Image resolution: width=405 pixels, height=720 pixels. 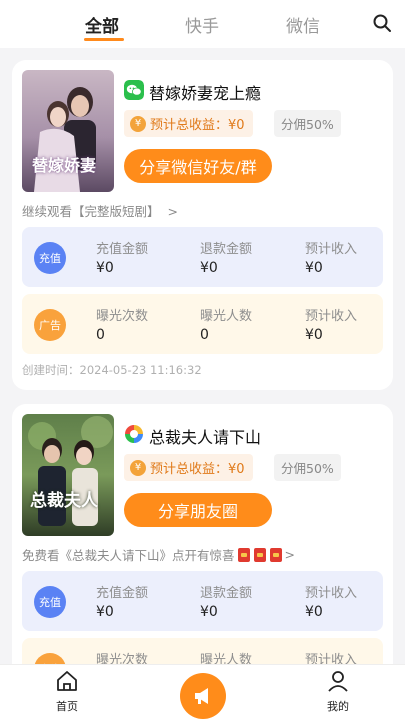 I want to click on poster-caption: 替嫁娇妻, so click(x=64, y=165).